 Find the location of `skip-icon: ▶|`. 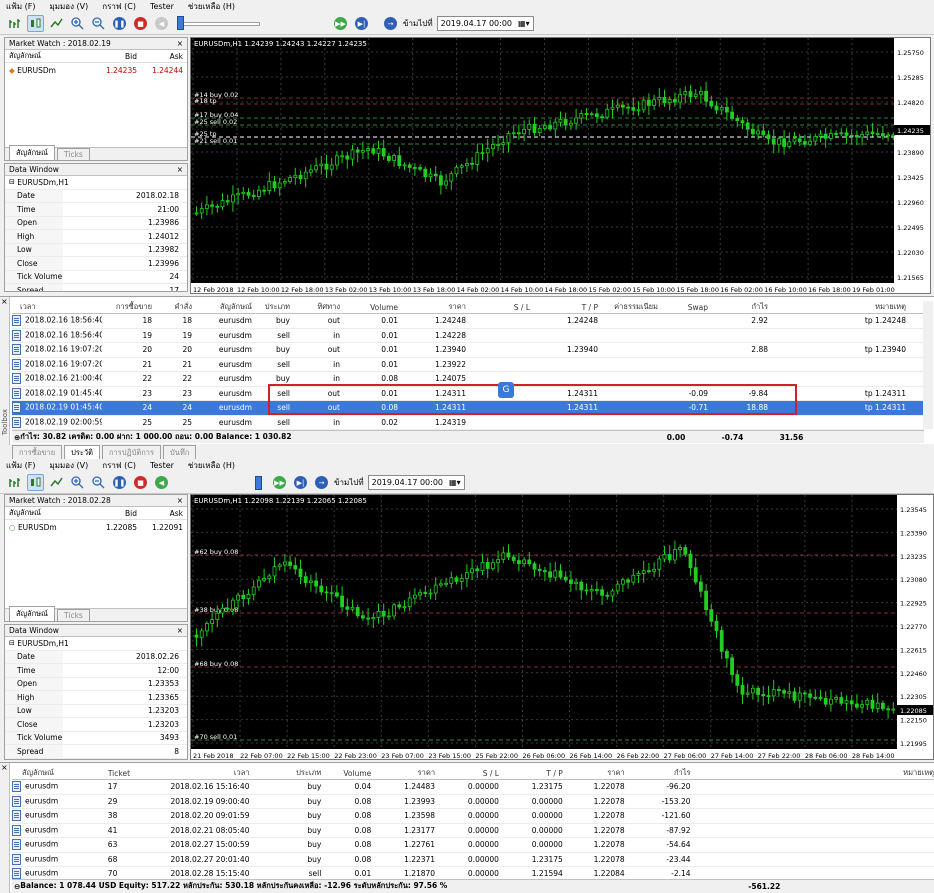

skip-icon: ▶| is located at coordinates (300, 482).